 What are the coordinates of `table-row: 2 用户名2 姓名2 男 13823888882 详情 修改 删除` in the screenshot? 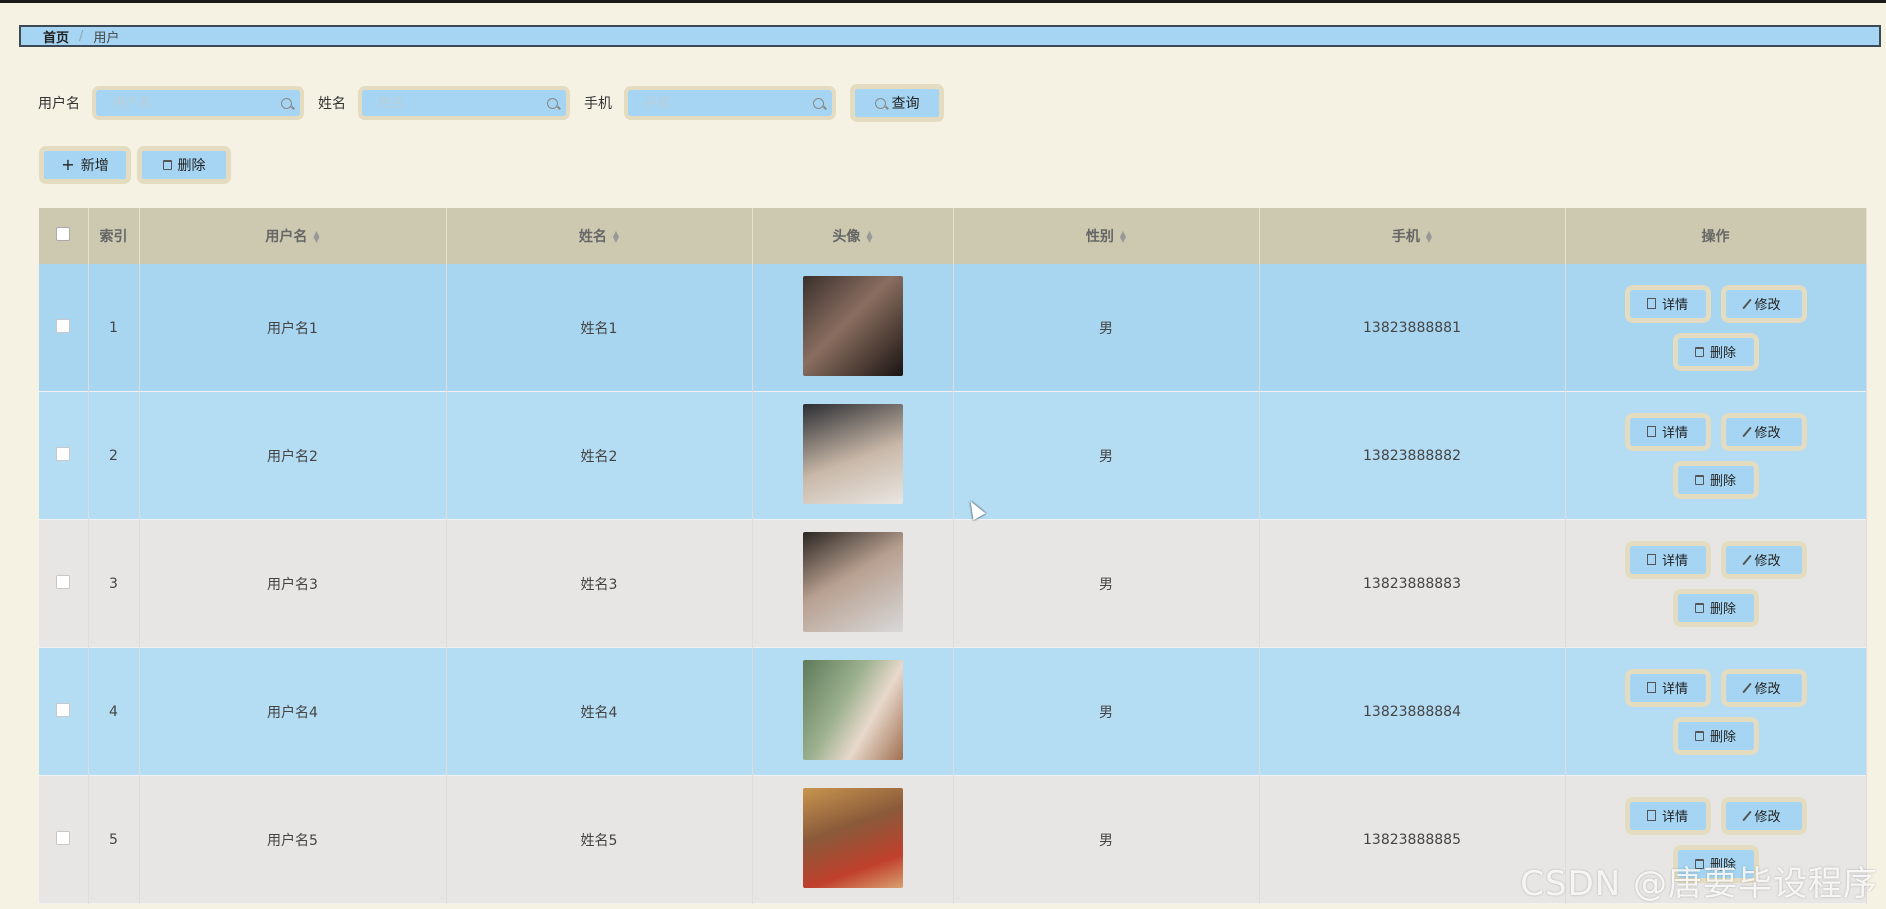 It's located at (953, 455).